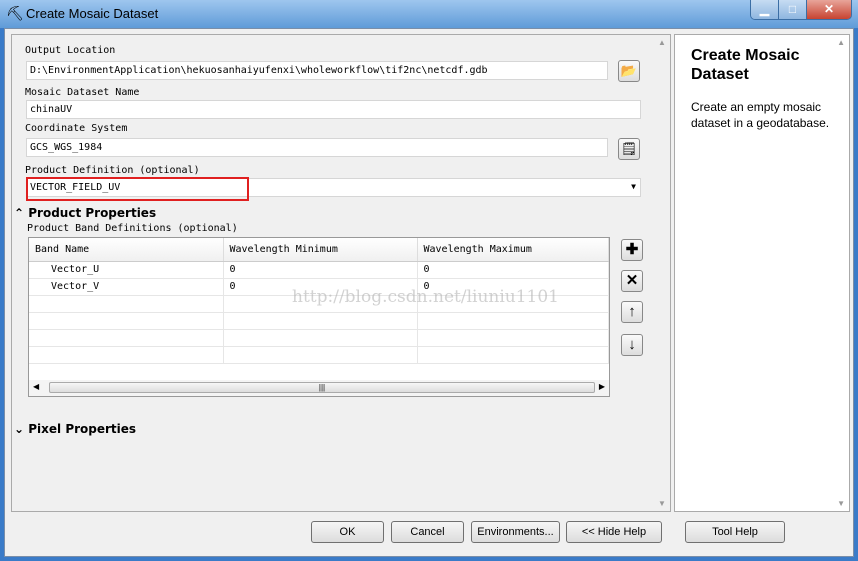 This screenshot has width=858, height=561. I want to click on collapse-icon: ⌃, so click(21, 213).